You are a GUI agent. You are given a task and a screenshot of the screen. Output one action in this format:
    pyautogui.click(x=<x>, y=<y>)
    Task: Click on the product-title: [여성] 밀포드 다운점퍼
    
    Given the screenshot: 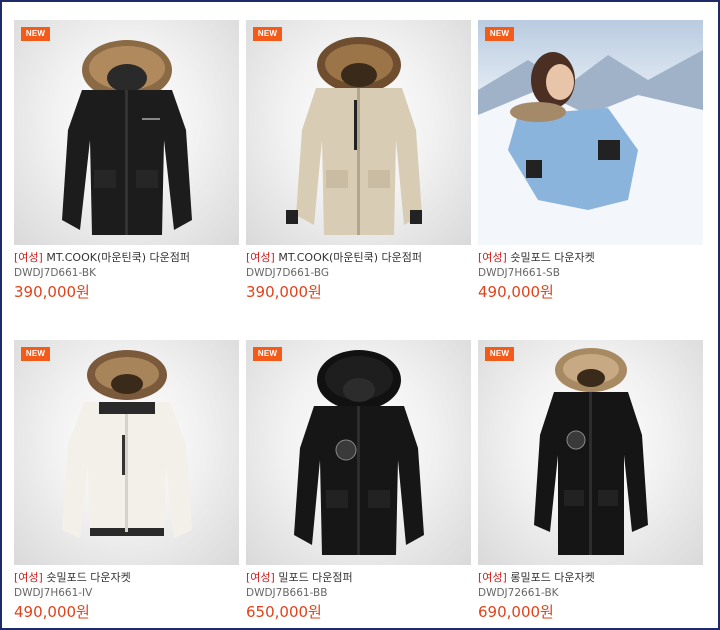 What is the action you would take?
    pyautogui.click(x=358, y=578)
    